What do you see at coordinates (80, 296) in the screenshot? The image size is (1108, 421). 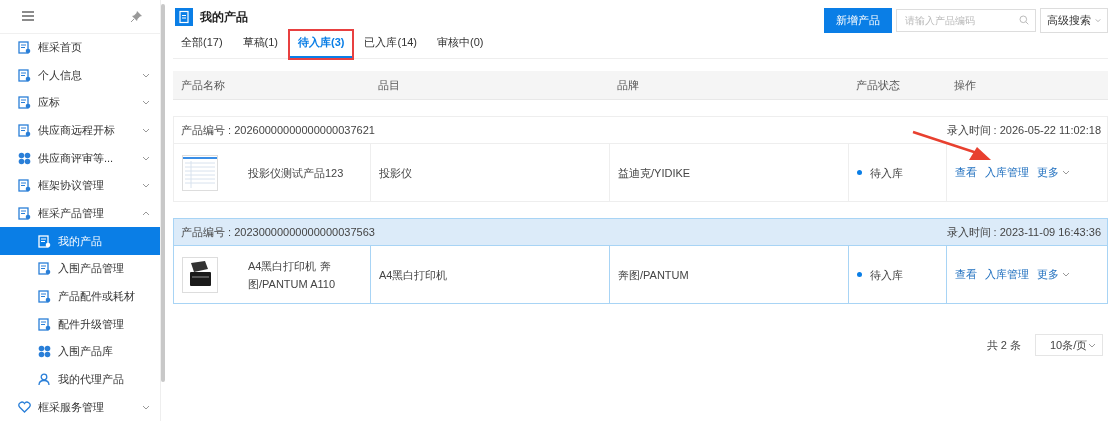 I see `sidebar-subitem: 产品配件或耗材` at bounding box center [80, 296].